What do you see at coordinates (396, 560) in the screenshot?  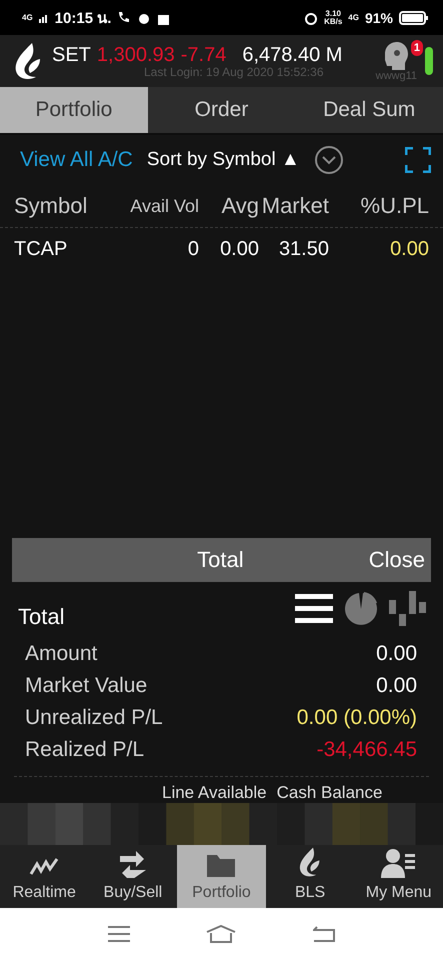 I see `close-button: Close` at bounding box center [396, 560].